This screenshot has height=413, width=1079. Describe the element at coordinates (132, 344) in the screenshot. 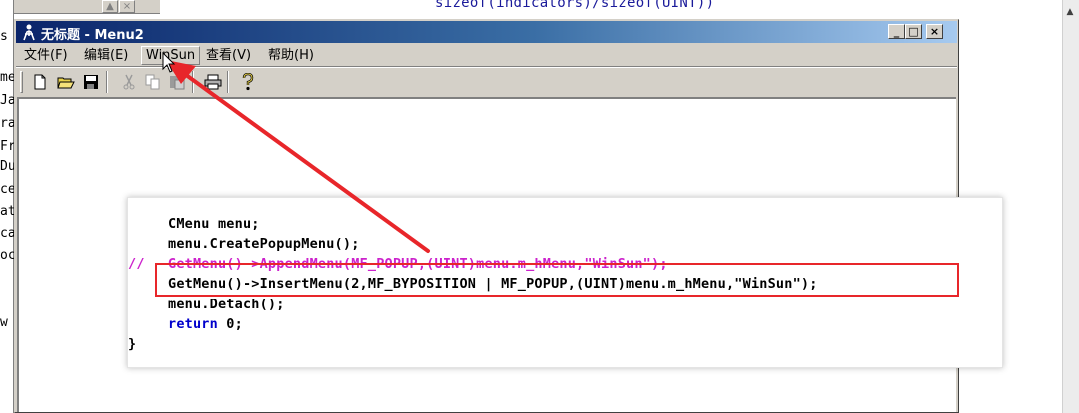

I see `code-line-7: }` at that location.